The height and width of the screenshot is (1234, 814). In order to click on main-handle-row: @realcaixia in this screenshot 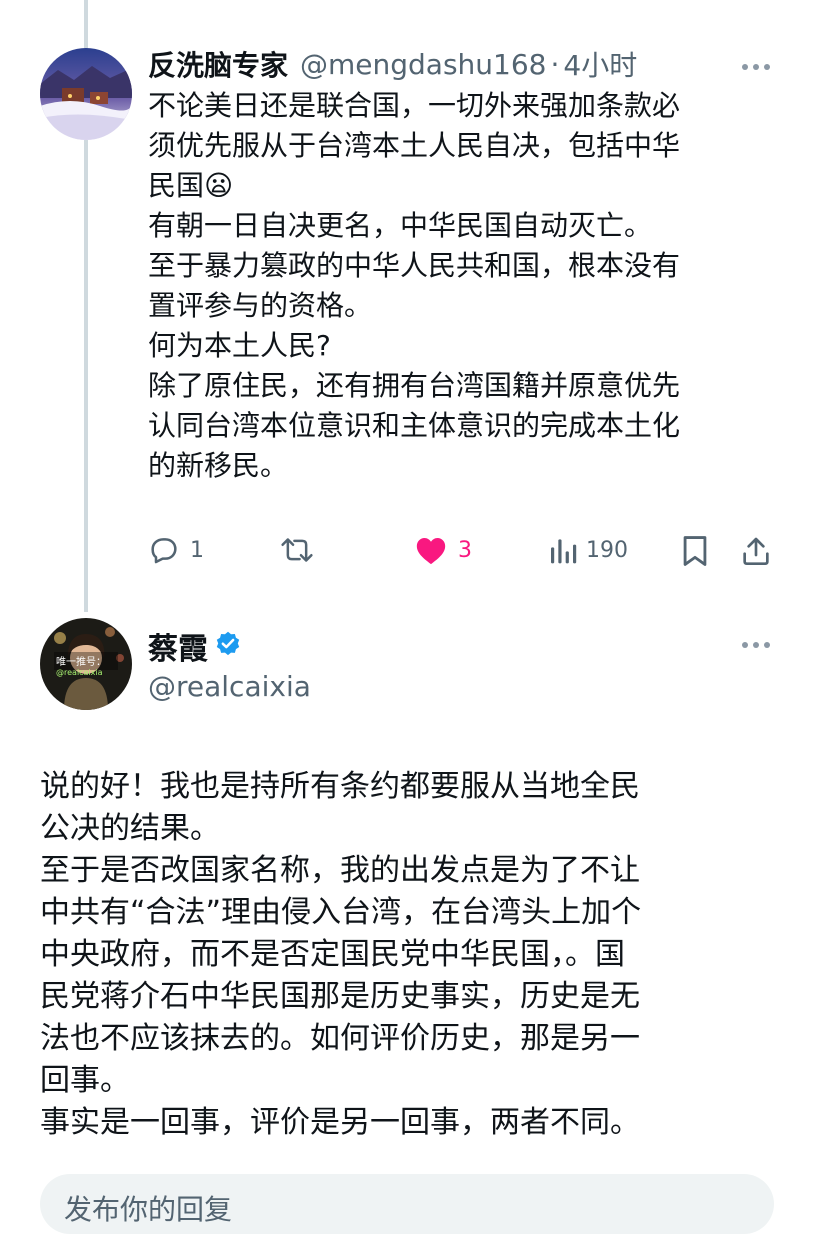, I will do `click(229, 686)`.